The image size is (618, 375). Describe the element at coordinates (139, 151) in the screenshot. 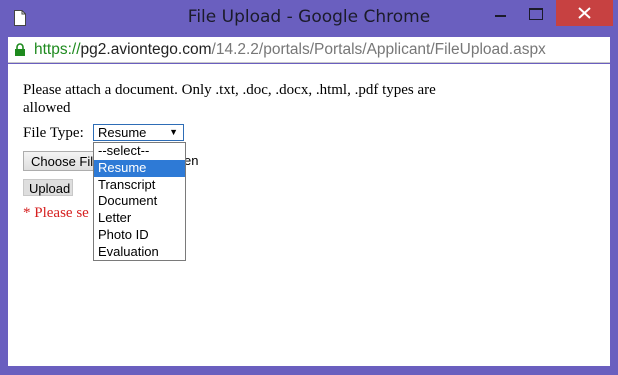

I see `option-select-placeholder: --select--` at that location.